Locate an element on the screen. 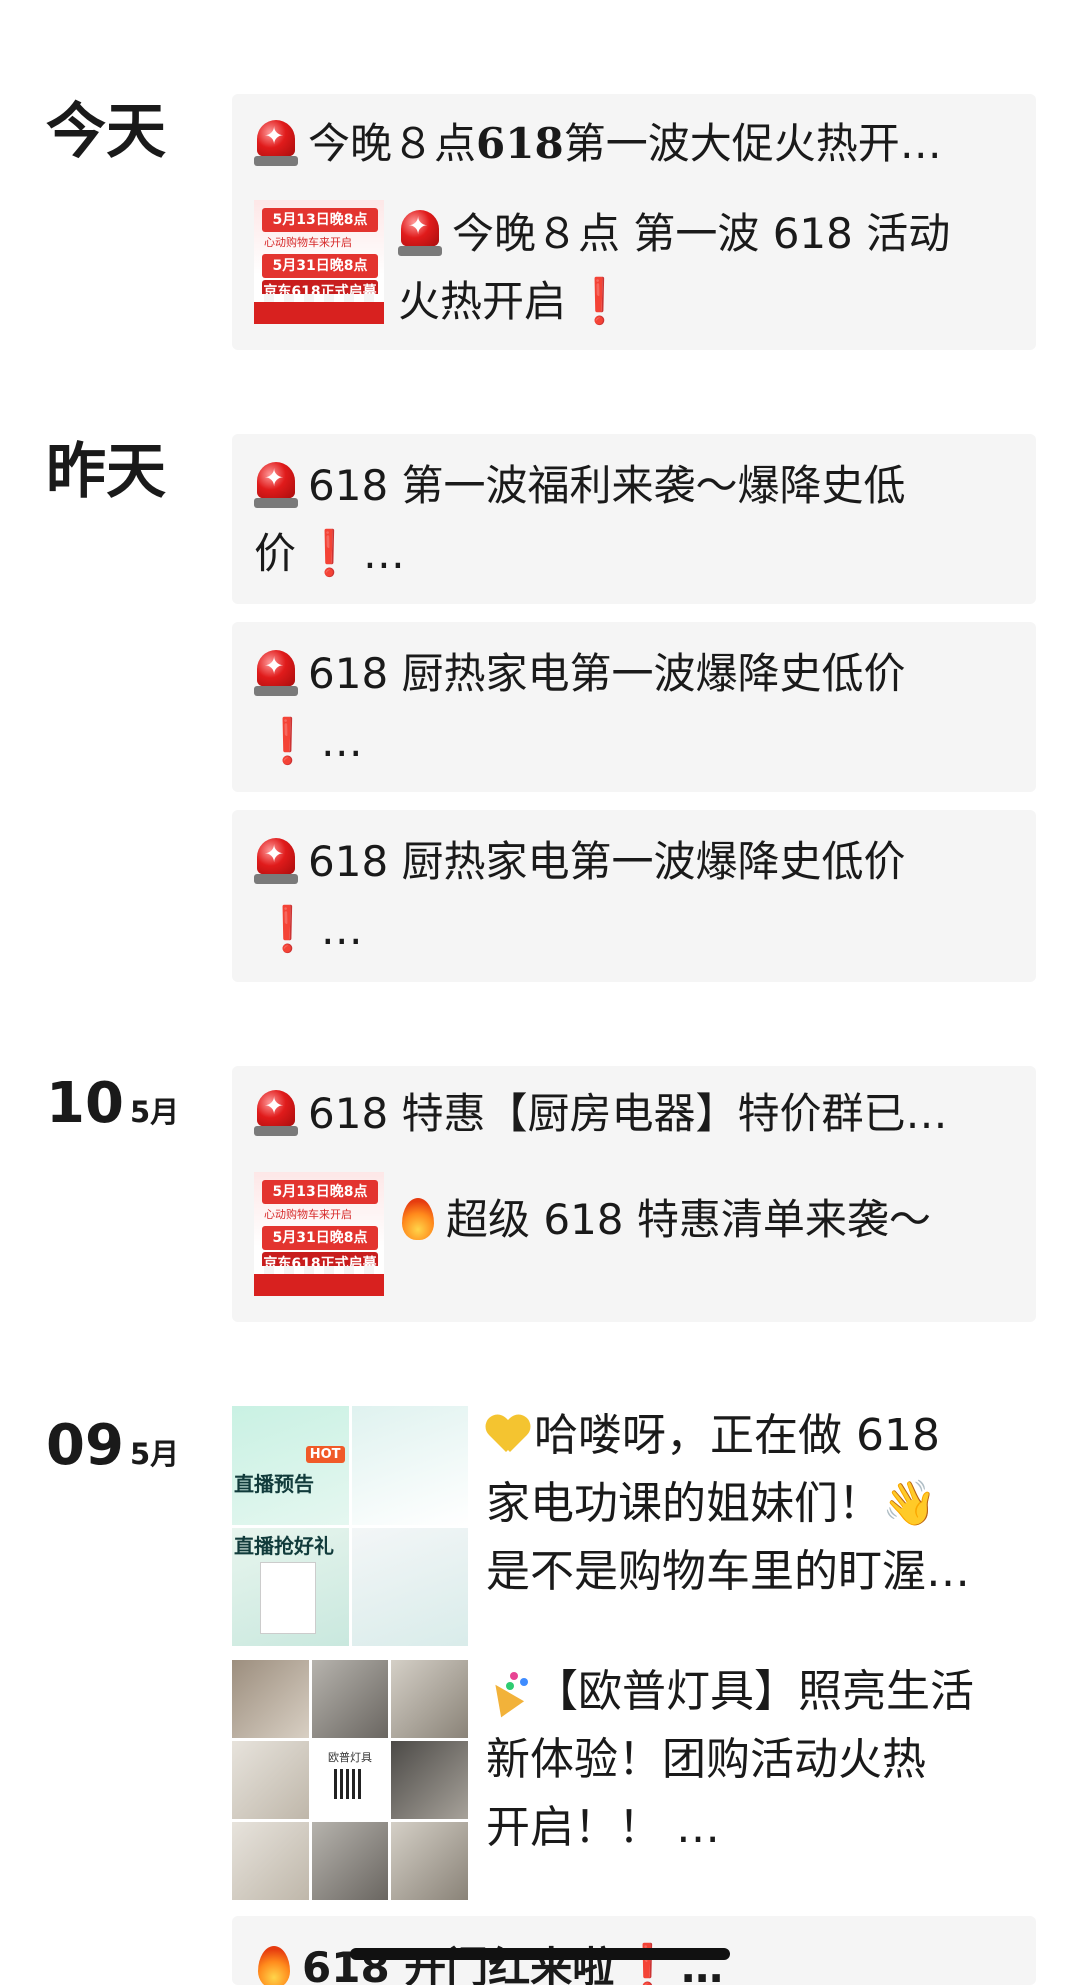 This screenshot has width=1080, height=1985. thumb-caption-lighting: 欧普灯具 is located at coordinates (349, 1757).